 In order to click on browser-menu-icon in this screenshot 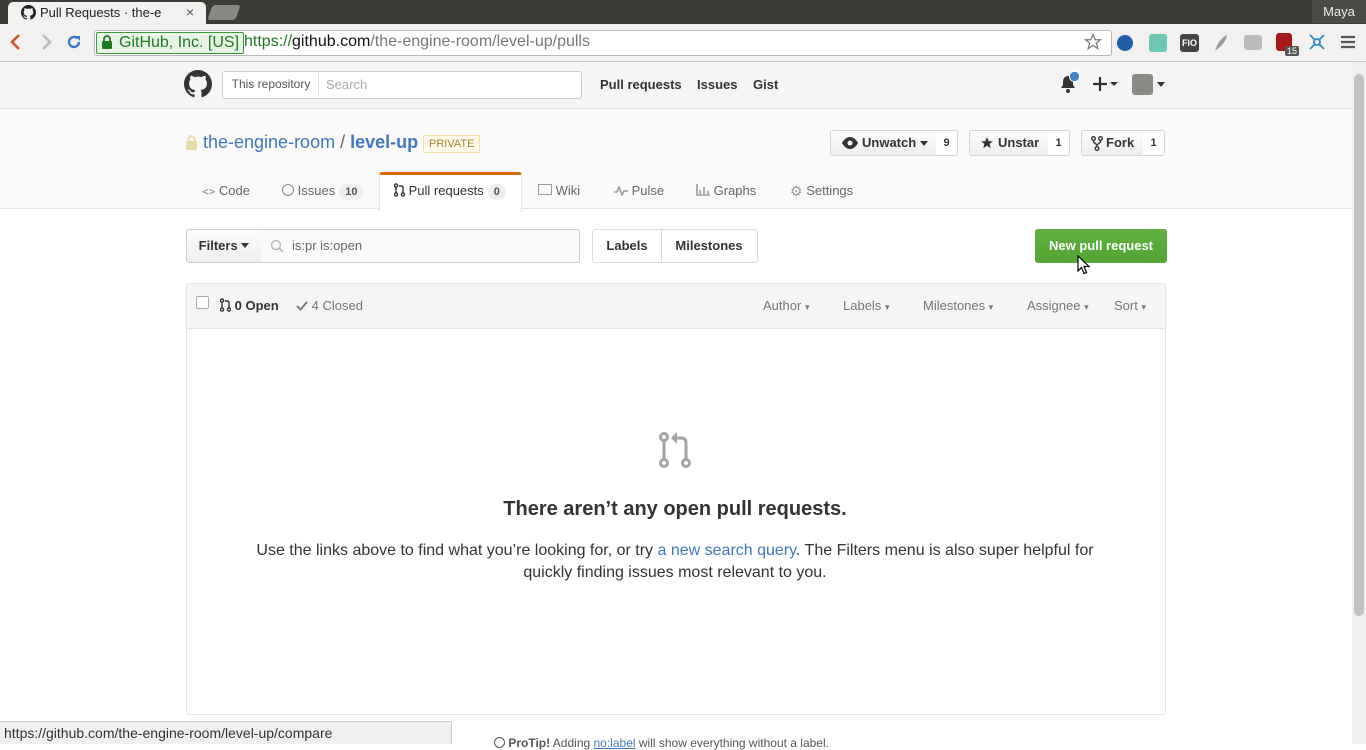, I will do `click(1348, 42)`.